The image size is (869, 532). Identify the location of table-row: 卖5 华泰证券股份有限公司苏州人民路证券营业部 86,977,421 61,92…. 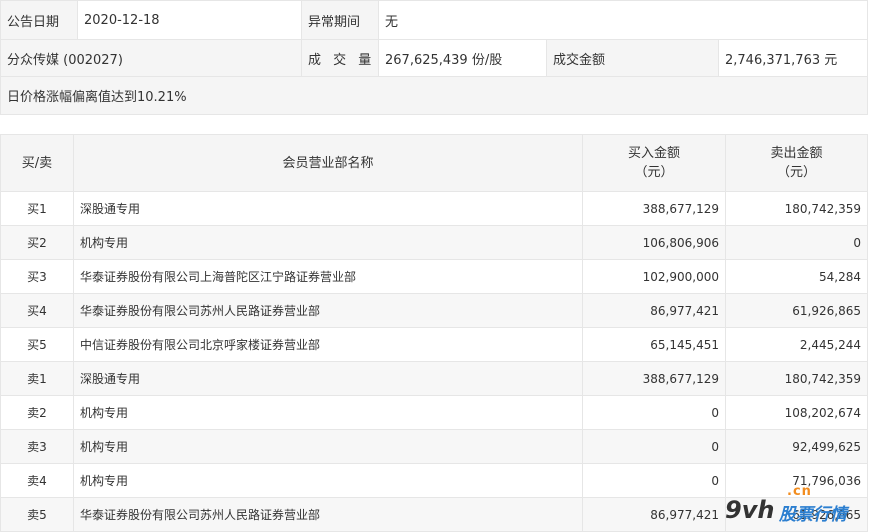
(434, 514).